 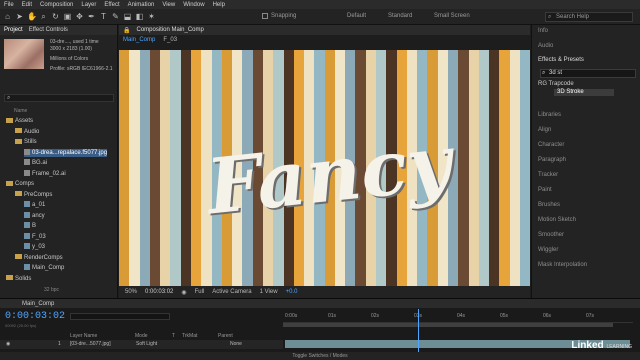 What do you see at coordinates (231, 292) in the screenshot?
I see `camera-select: Active Camera` at bounding box center [231, 292].